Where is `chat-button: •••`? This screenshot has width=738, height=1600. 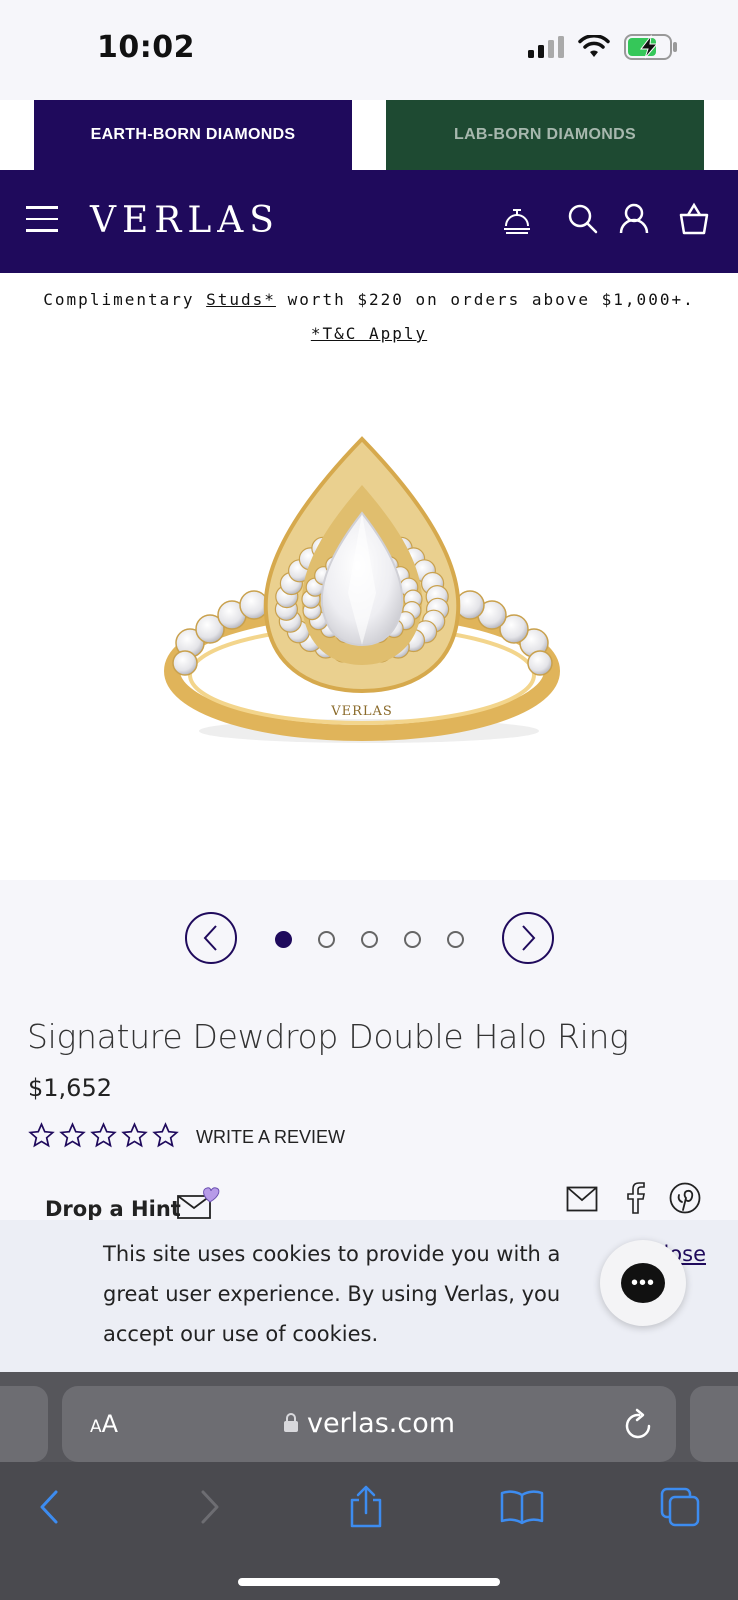 chat-button: ••• is located at coordinates (643, 1283).